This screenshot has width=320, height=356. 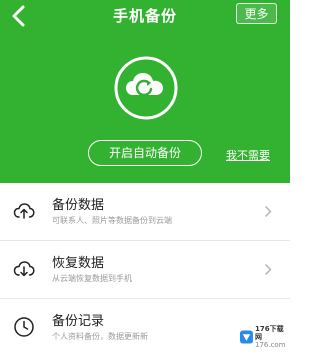 What do you see at coordinates (269, 333) in the screenshot?
I see `watermark-brand: 176下载网` at bounding box center [269, 333].